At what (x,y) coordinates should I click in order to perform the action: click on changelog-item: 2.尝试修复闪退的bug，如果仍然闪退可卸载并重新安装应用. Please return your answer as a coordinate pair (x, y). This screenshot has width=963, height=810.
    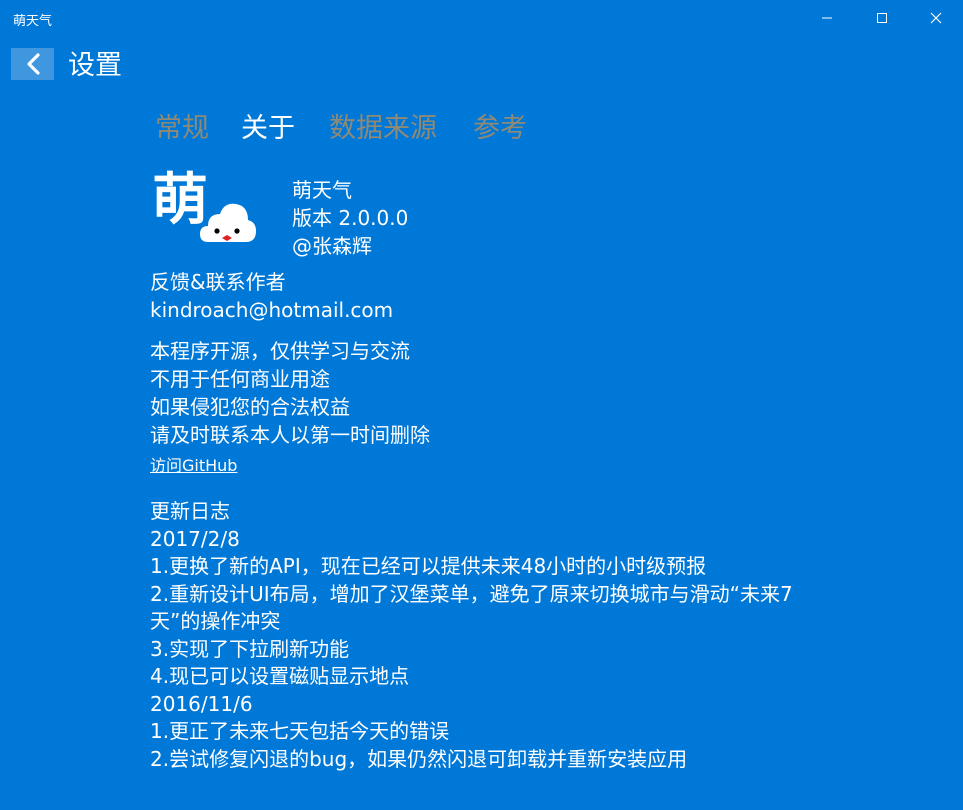
    Looking at the image, I should click on (419, 758).